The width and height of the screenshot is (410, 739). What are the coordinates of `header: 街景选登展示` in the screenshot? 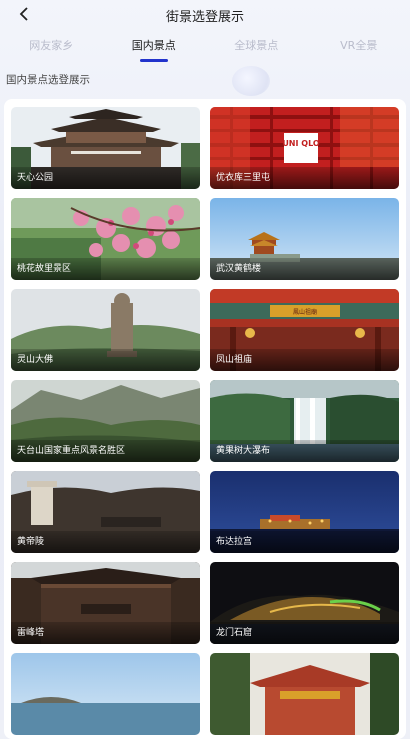 It's located at (205, 15).